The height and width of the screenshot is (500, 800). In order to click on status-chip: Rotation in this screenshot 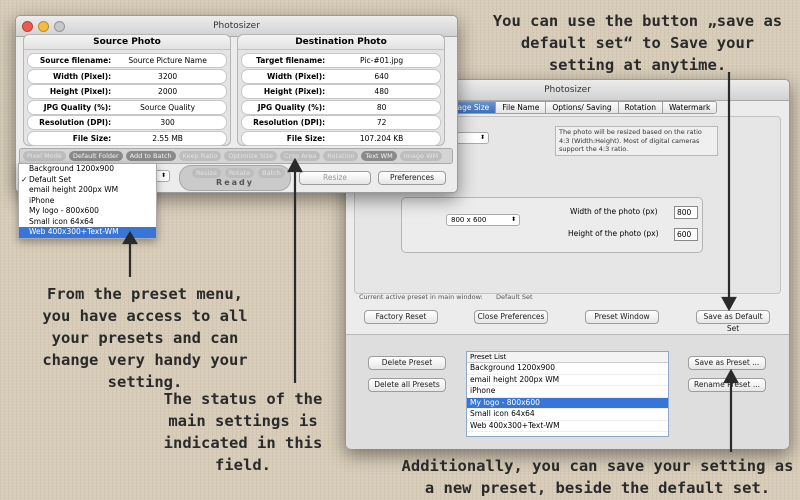, I will do `click(341, 156)`.